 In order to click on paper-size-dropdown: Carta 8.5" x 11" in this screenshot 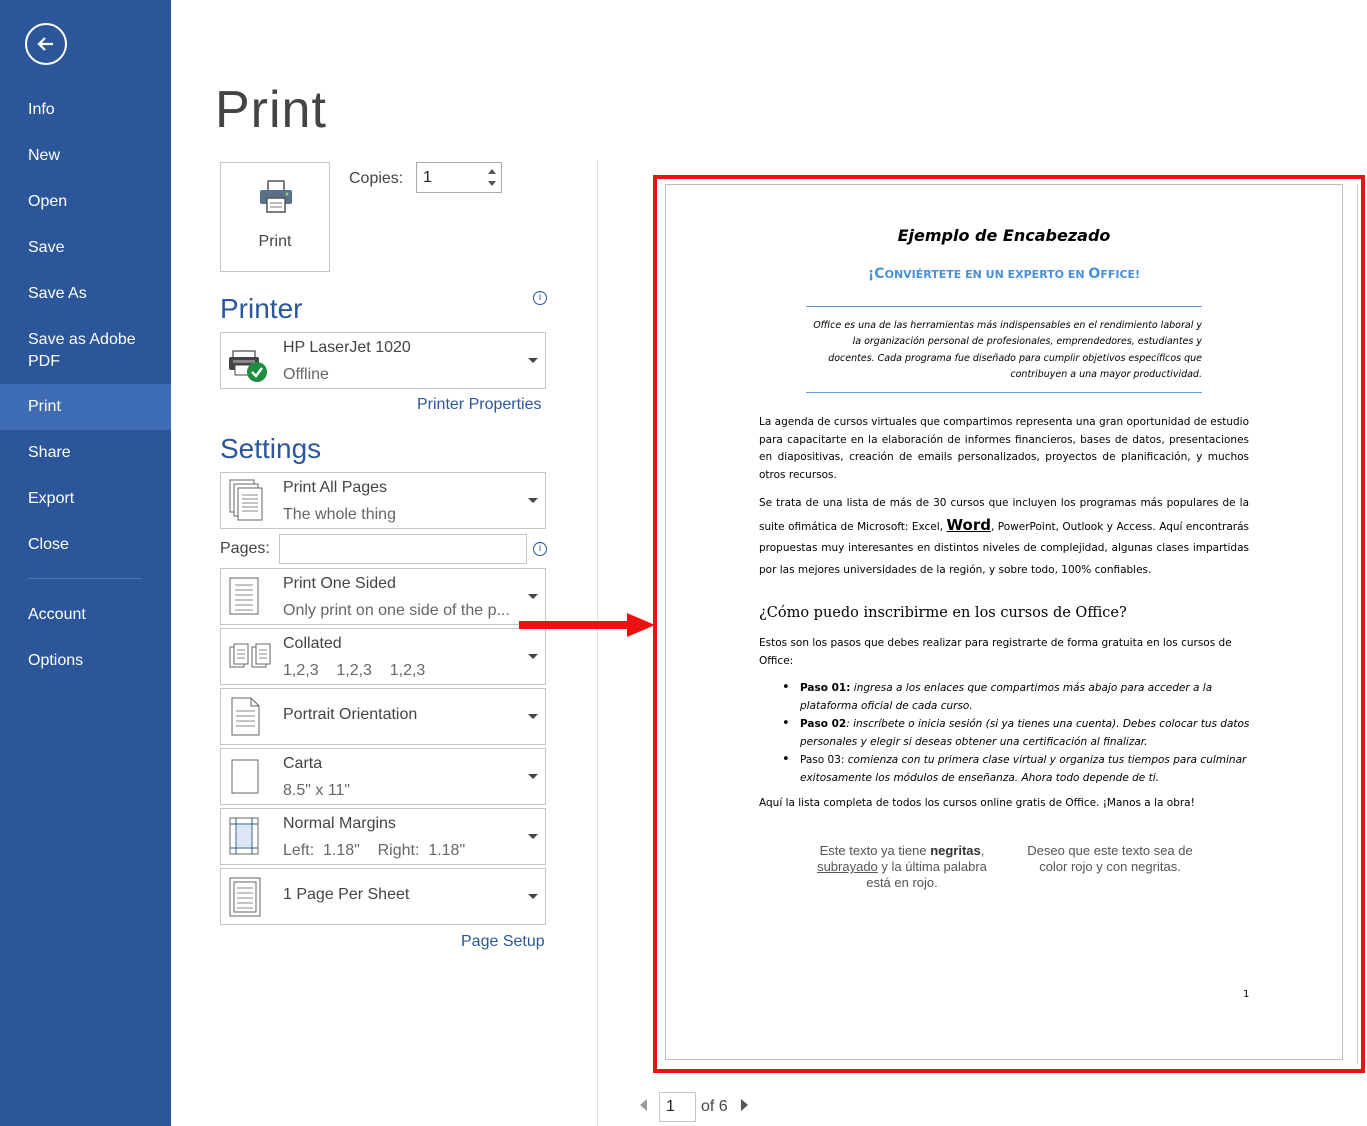, I will do `click(383, 776)`.